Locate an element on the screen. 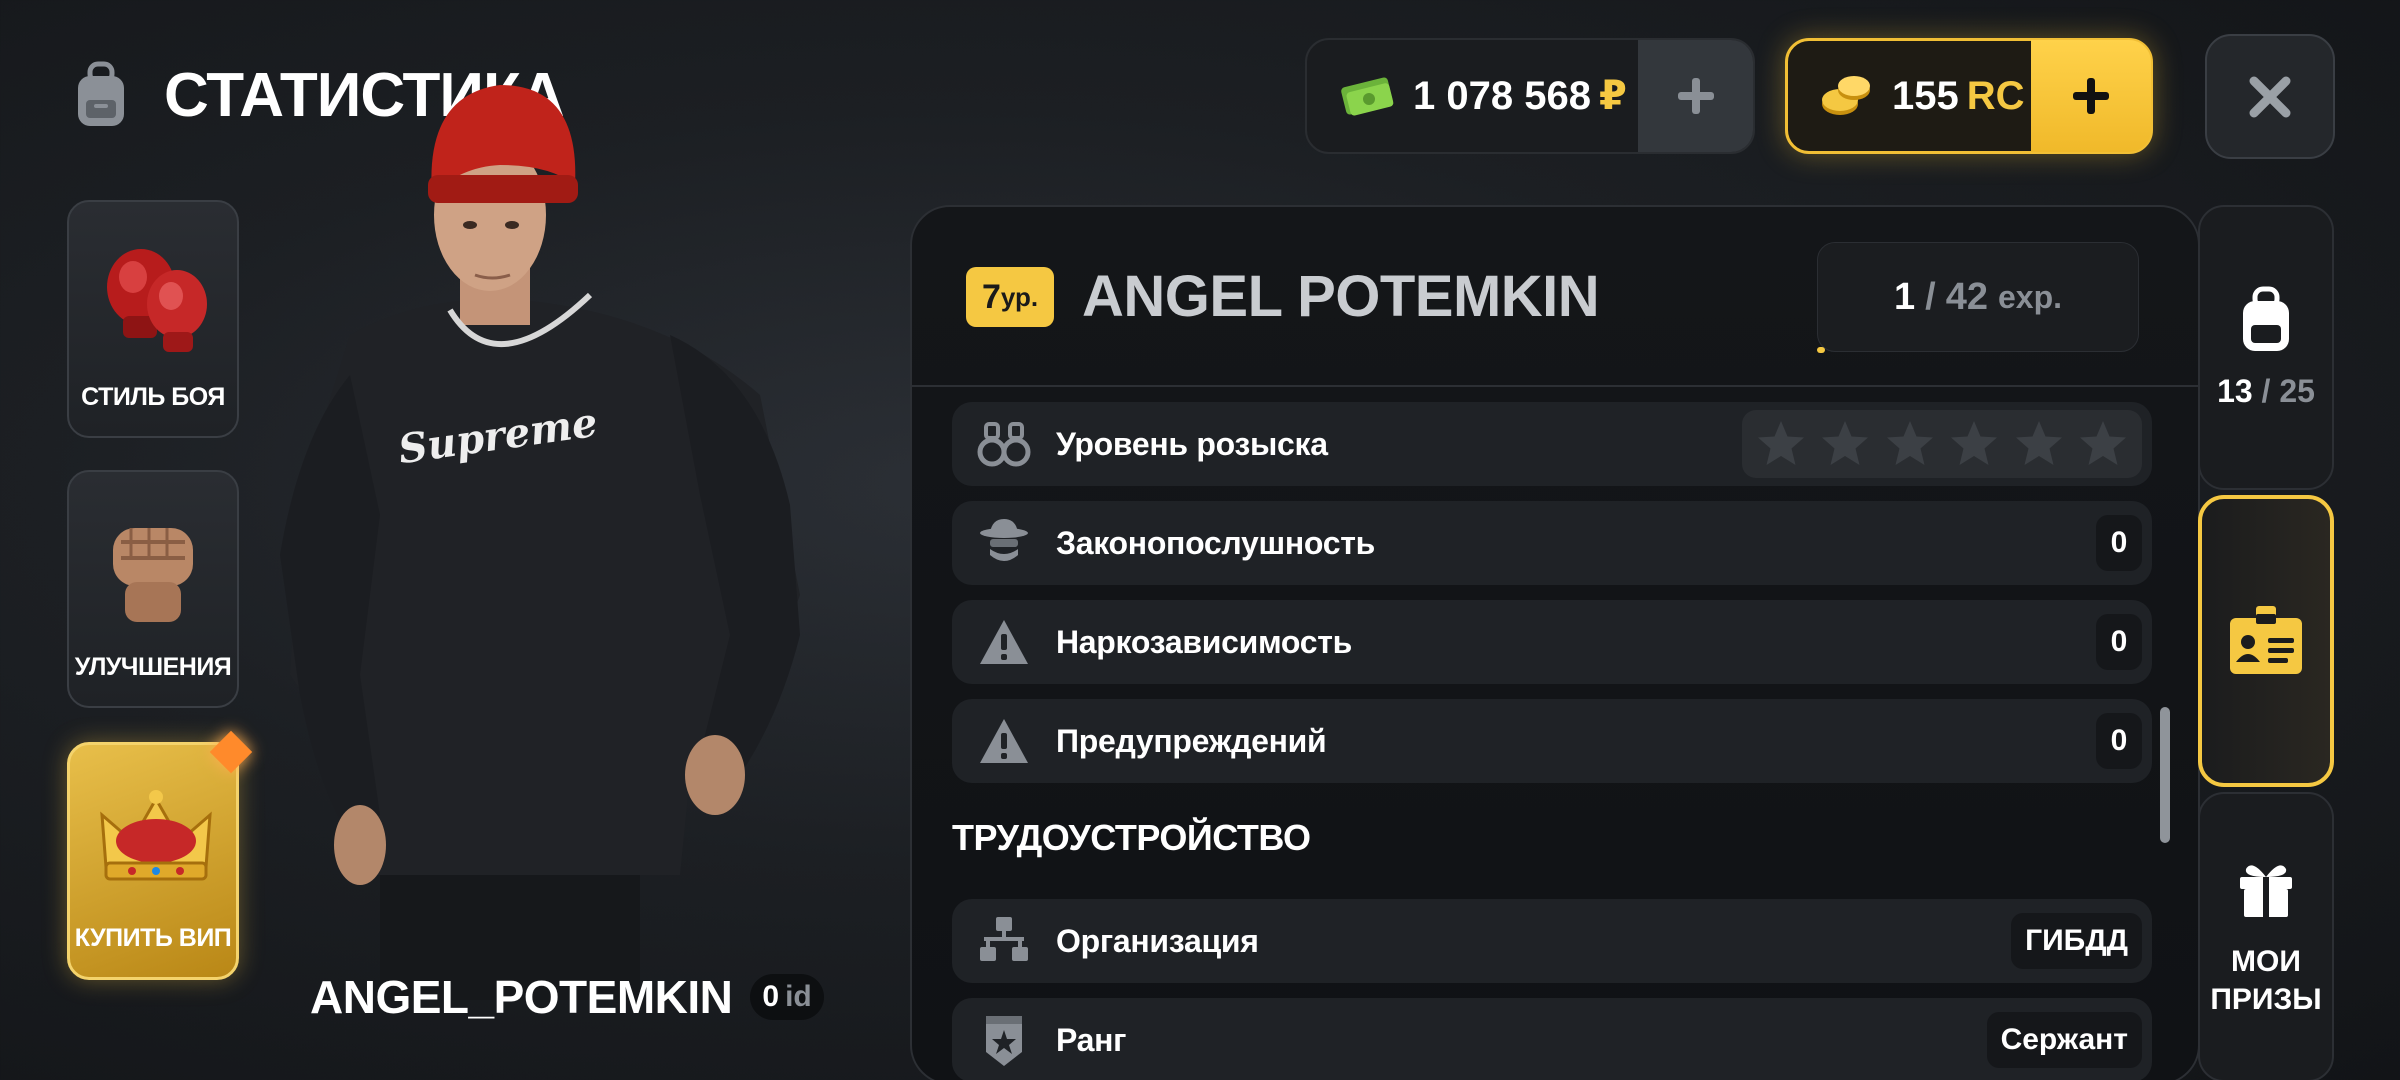 Image resolution: width=2400 pixels, height=1080 pixels. money-balance: 1 078 568 ₽ is located at coordinates (1530, 96).